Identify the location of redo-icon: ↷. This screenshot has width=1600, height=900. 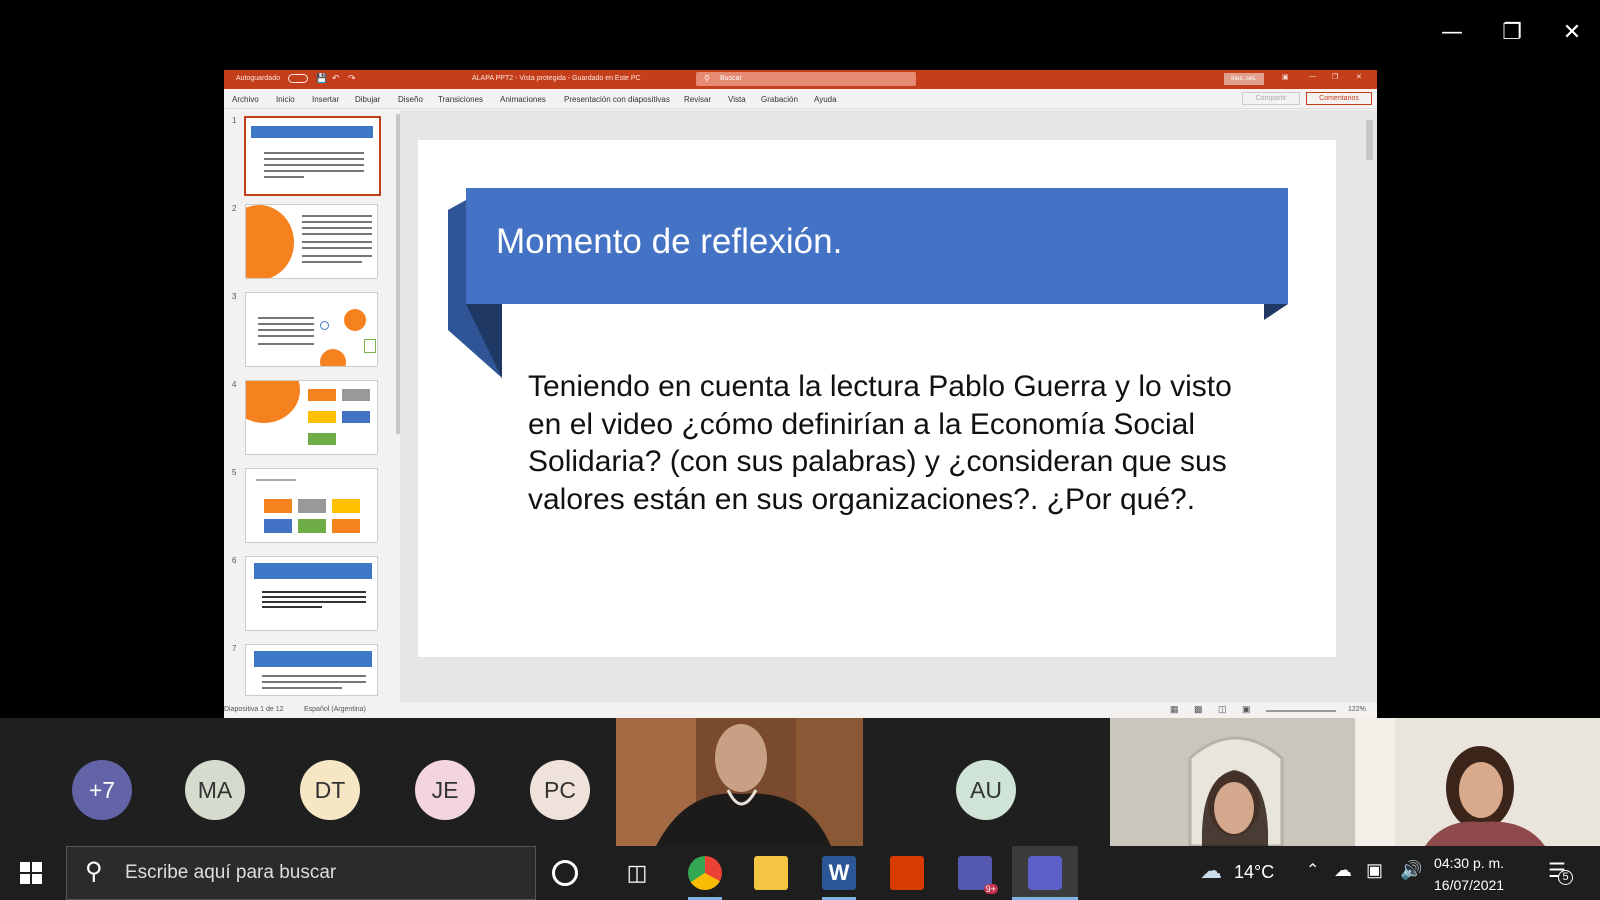
(352, 78).